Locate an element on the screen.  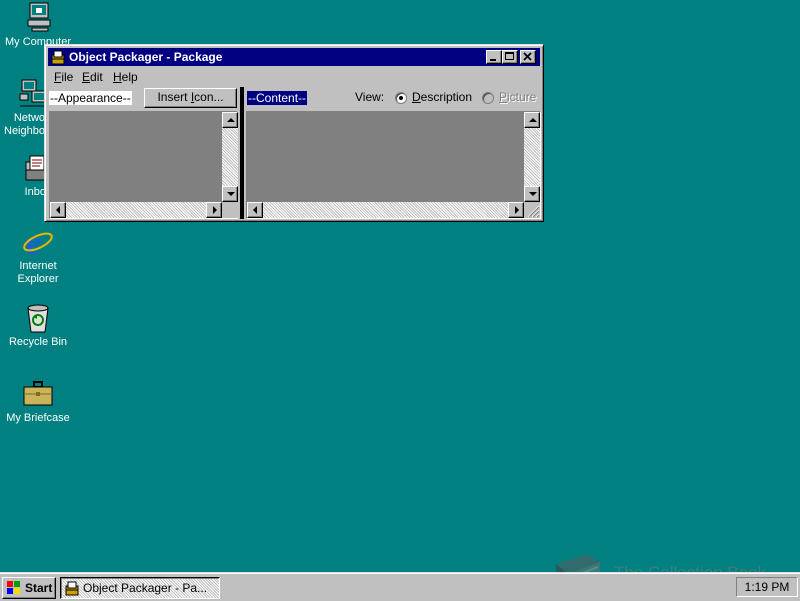
size-grip-icon is located at coordinates (533, 211).